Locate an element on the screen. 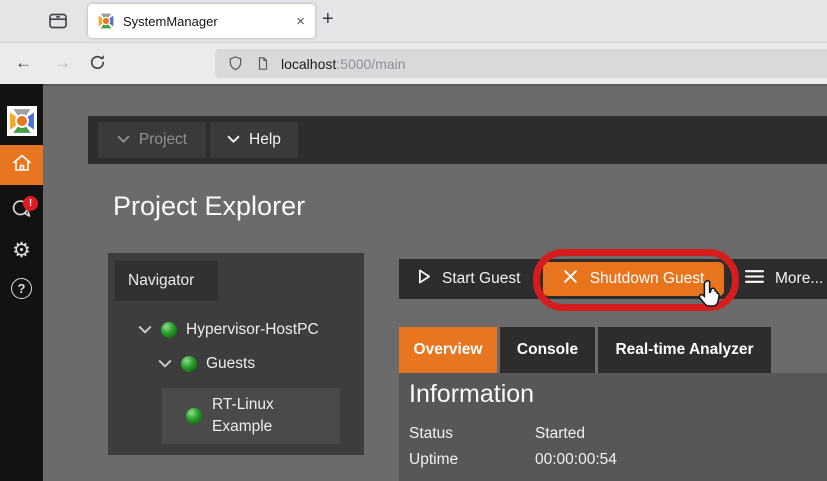 The width and height of the screenshot is (827, 481). play-icon is located at coordinates (424, 279).